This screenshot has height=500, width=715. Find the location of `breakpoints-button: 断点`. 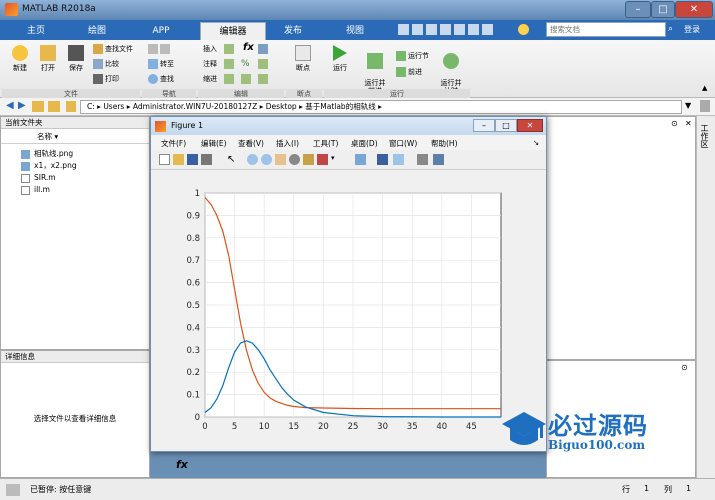

breakpoints-button: 断点 is located at coordinates (303, 58).